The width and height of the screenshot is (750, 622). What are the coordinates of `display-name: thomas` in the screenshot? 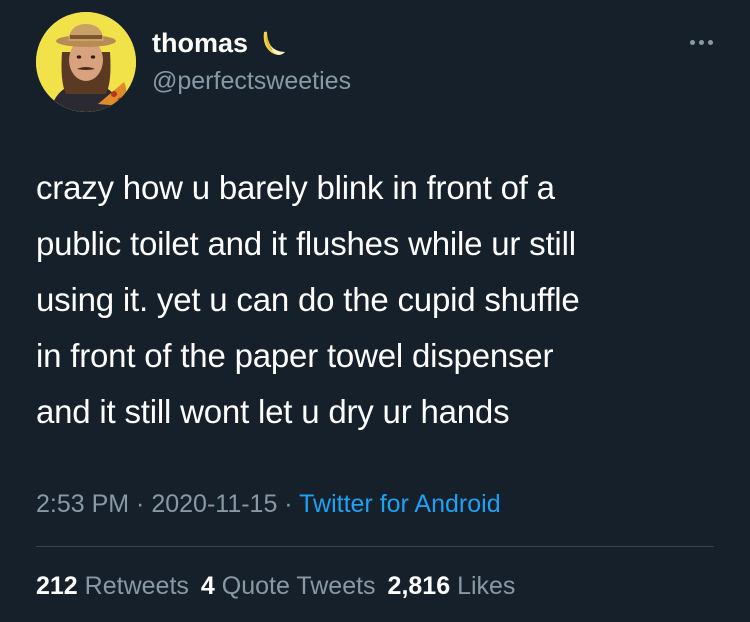 It's located at (220, 43).